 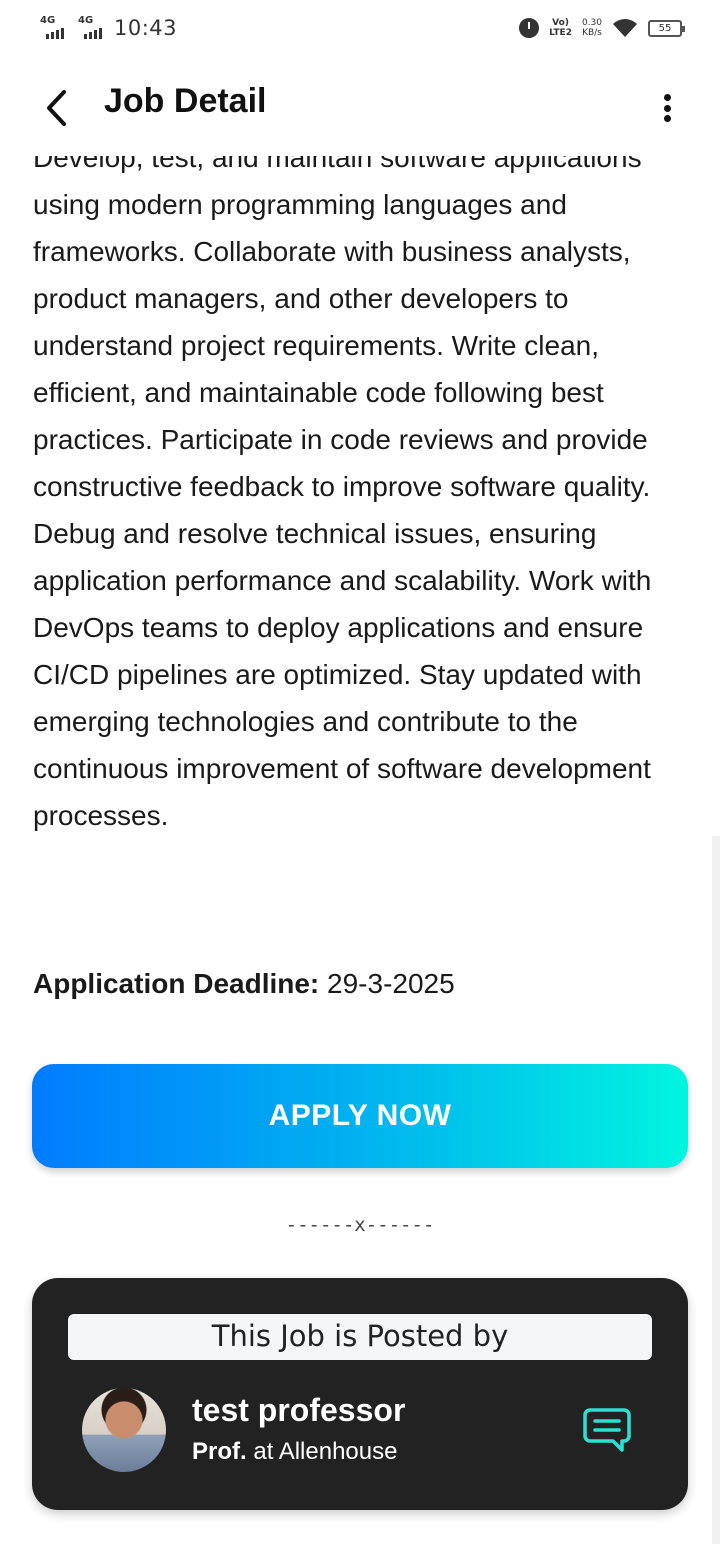 I want to click on clock: 10:43, so click(x=146, y=28).